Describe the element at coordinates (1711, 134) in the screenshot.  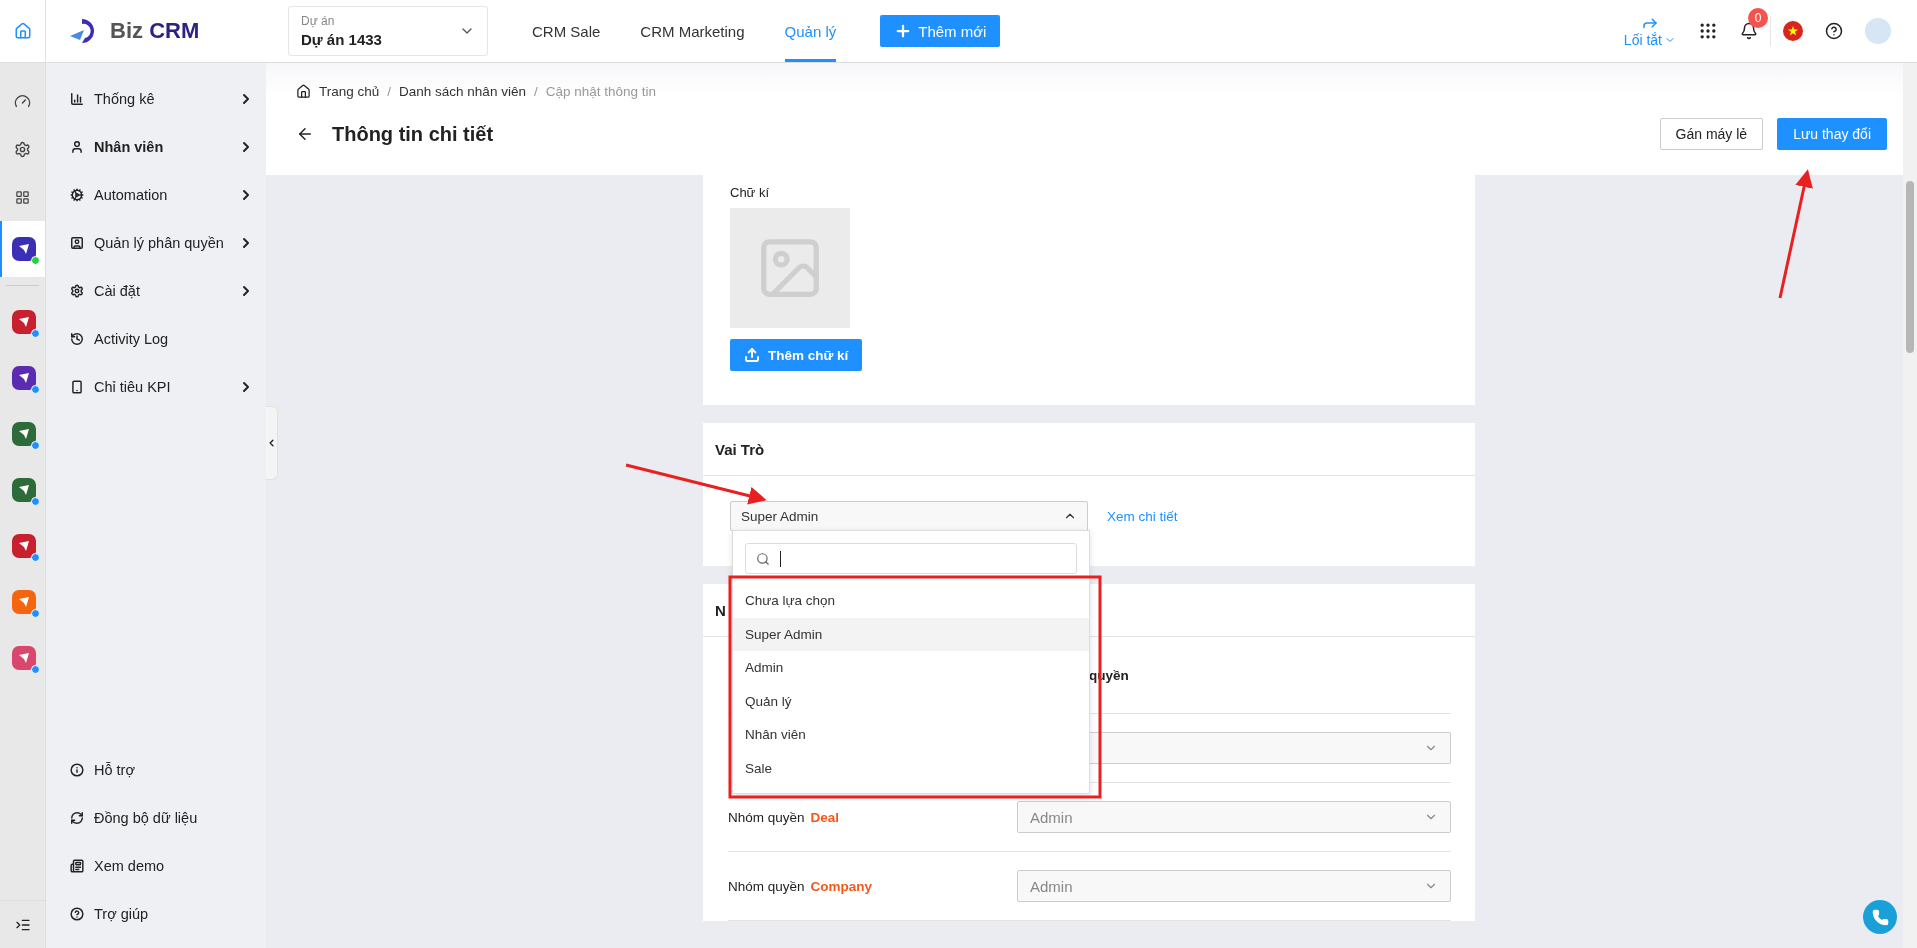
I see `assign-button: Gán máy lẻ` at that location.